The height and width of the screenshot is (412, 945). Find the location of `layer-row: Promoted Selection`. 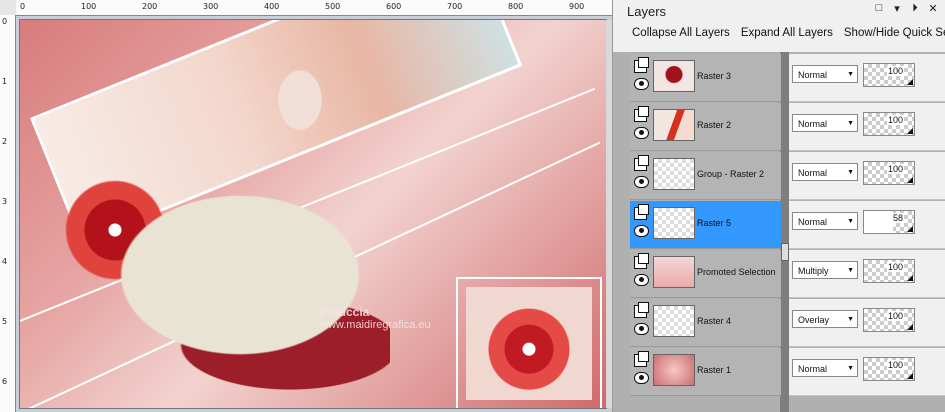

layer-row: Promoted Selection is located at coordinates (705, 274).